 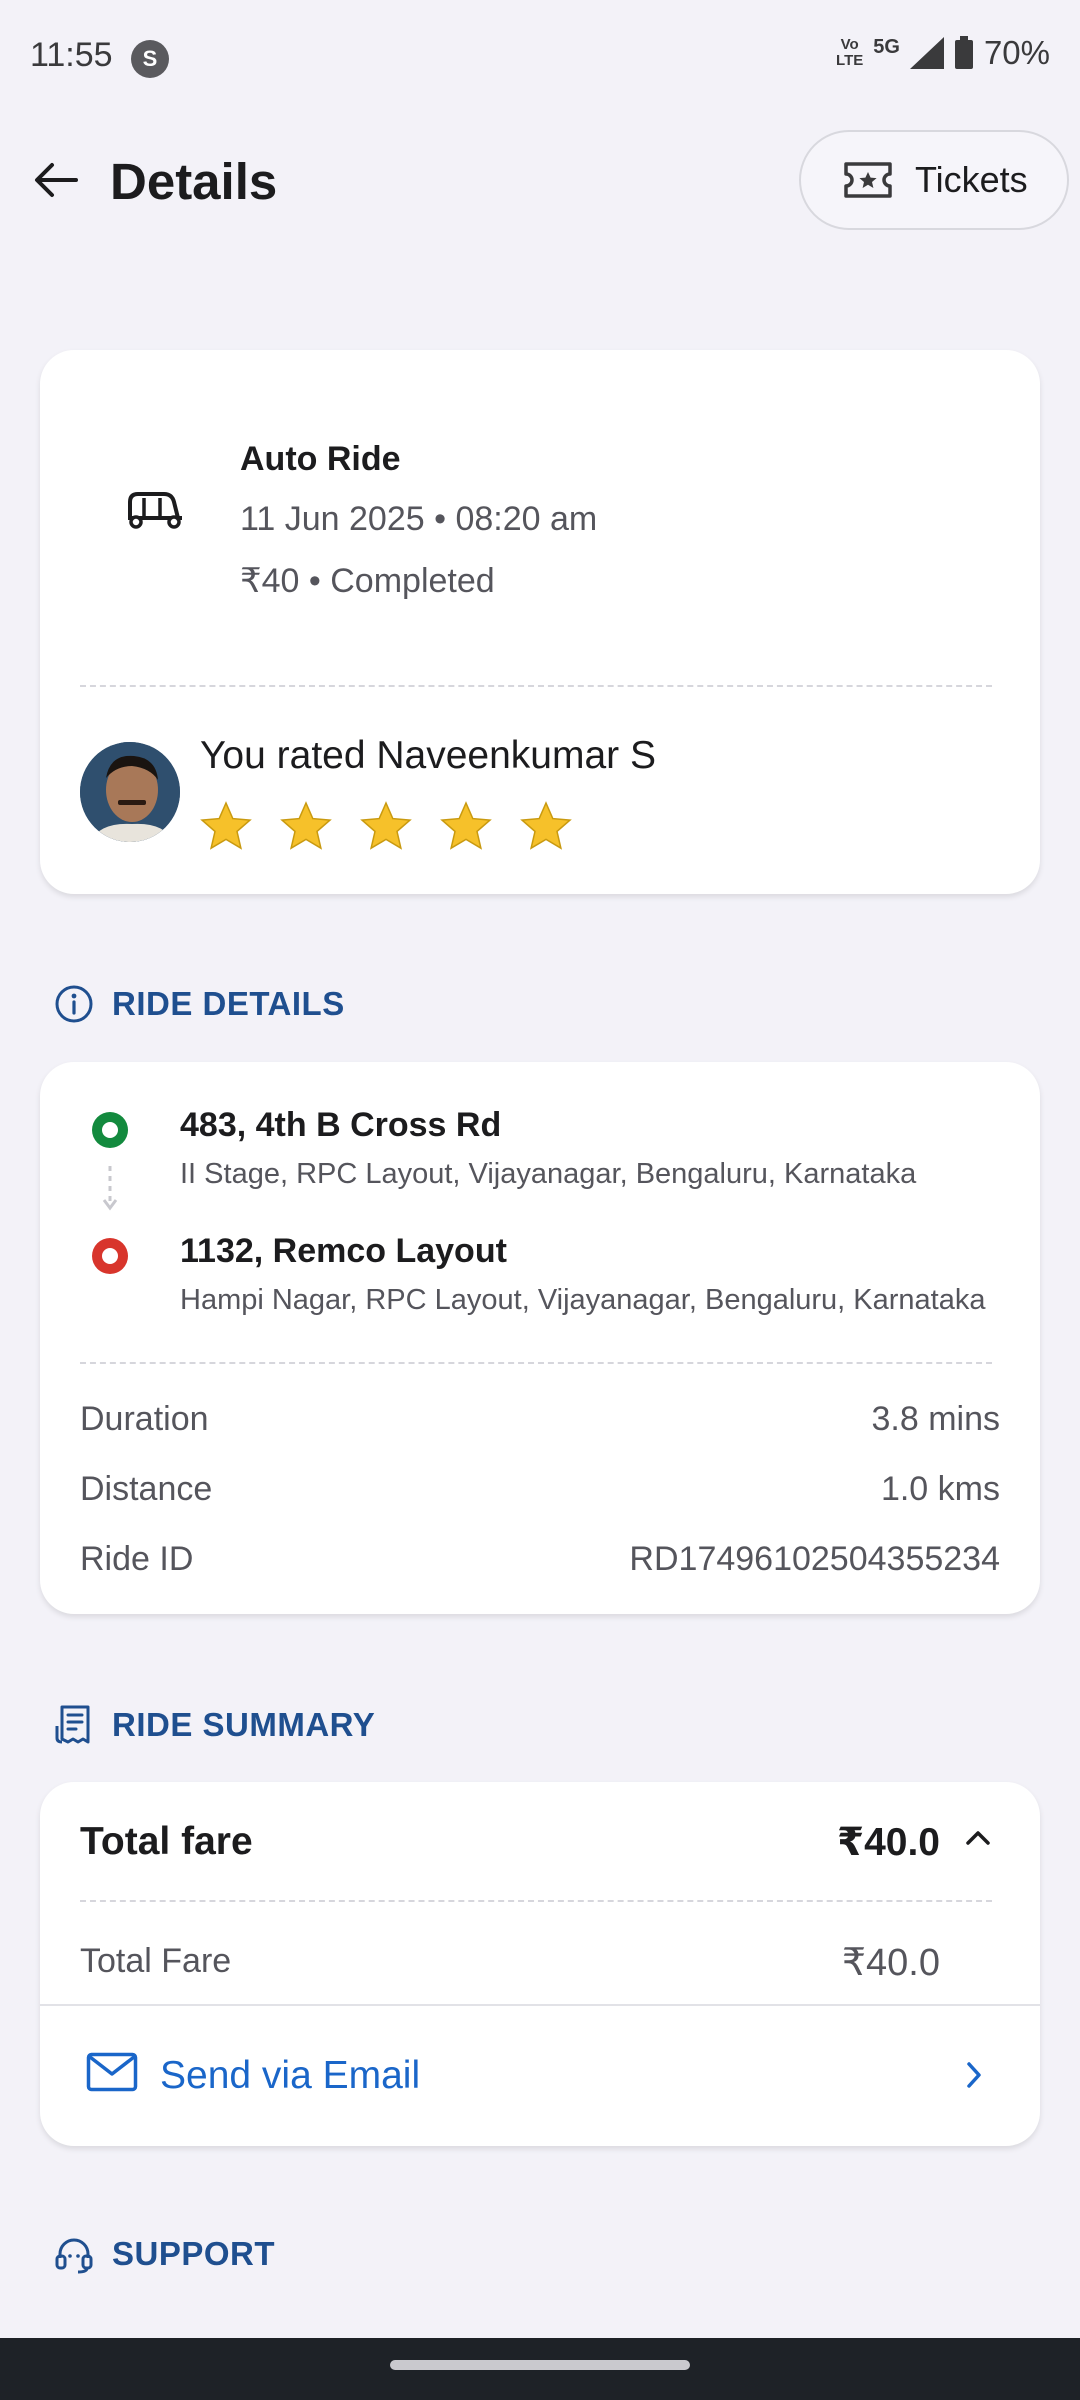 What do you see at coordinates (540, 180) in the screenshot?
I see `header: Details Tickets` at bounding box center [540, 180].